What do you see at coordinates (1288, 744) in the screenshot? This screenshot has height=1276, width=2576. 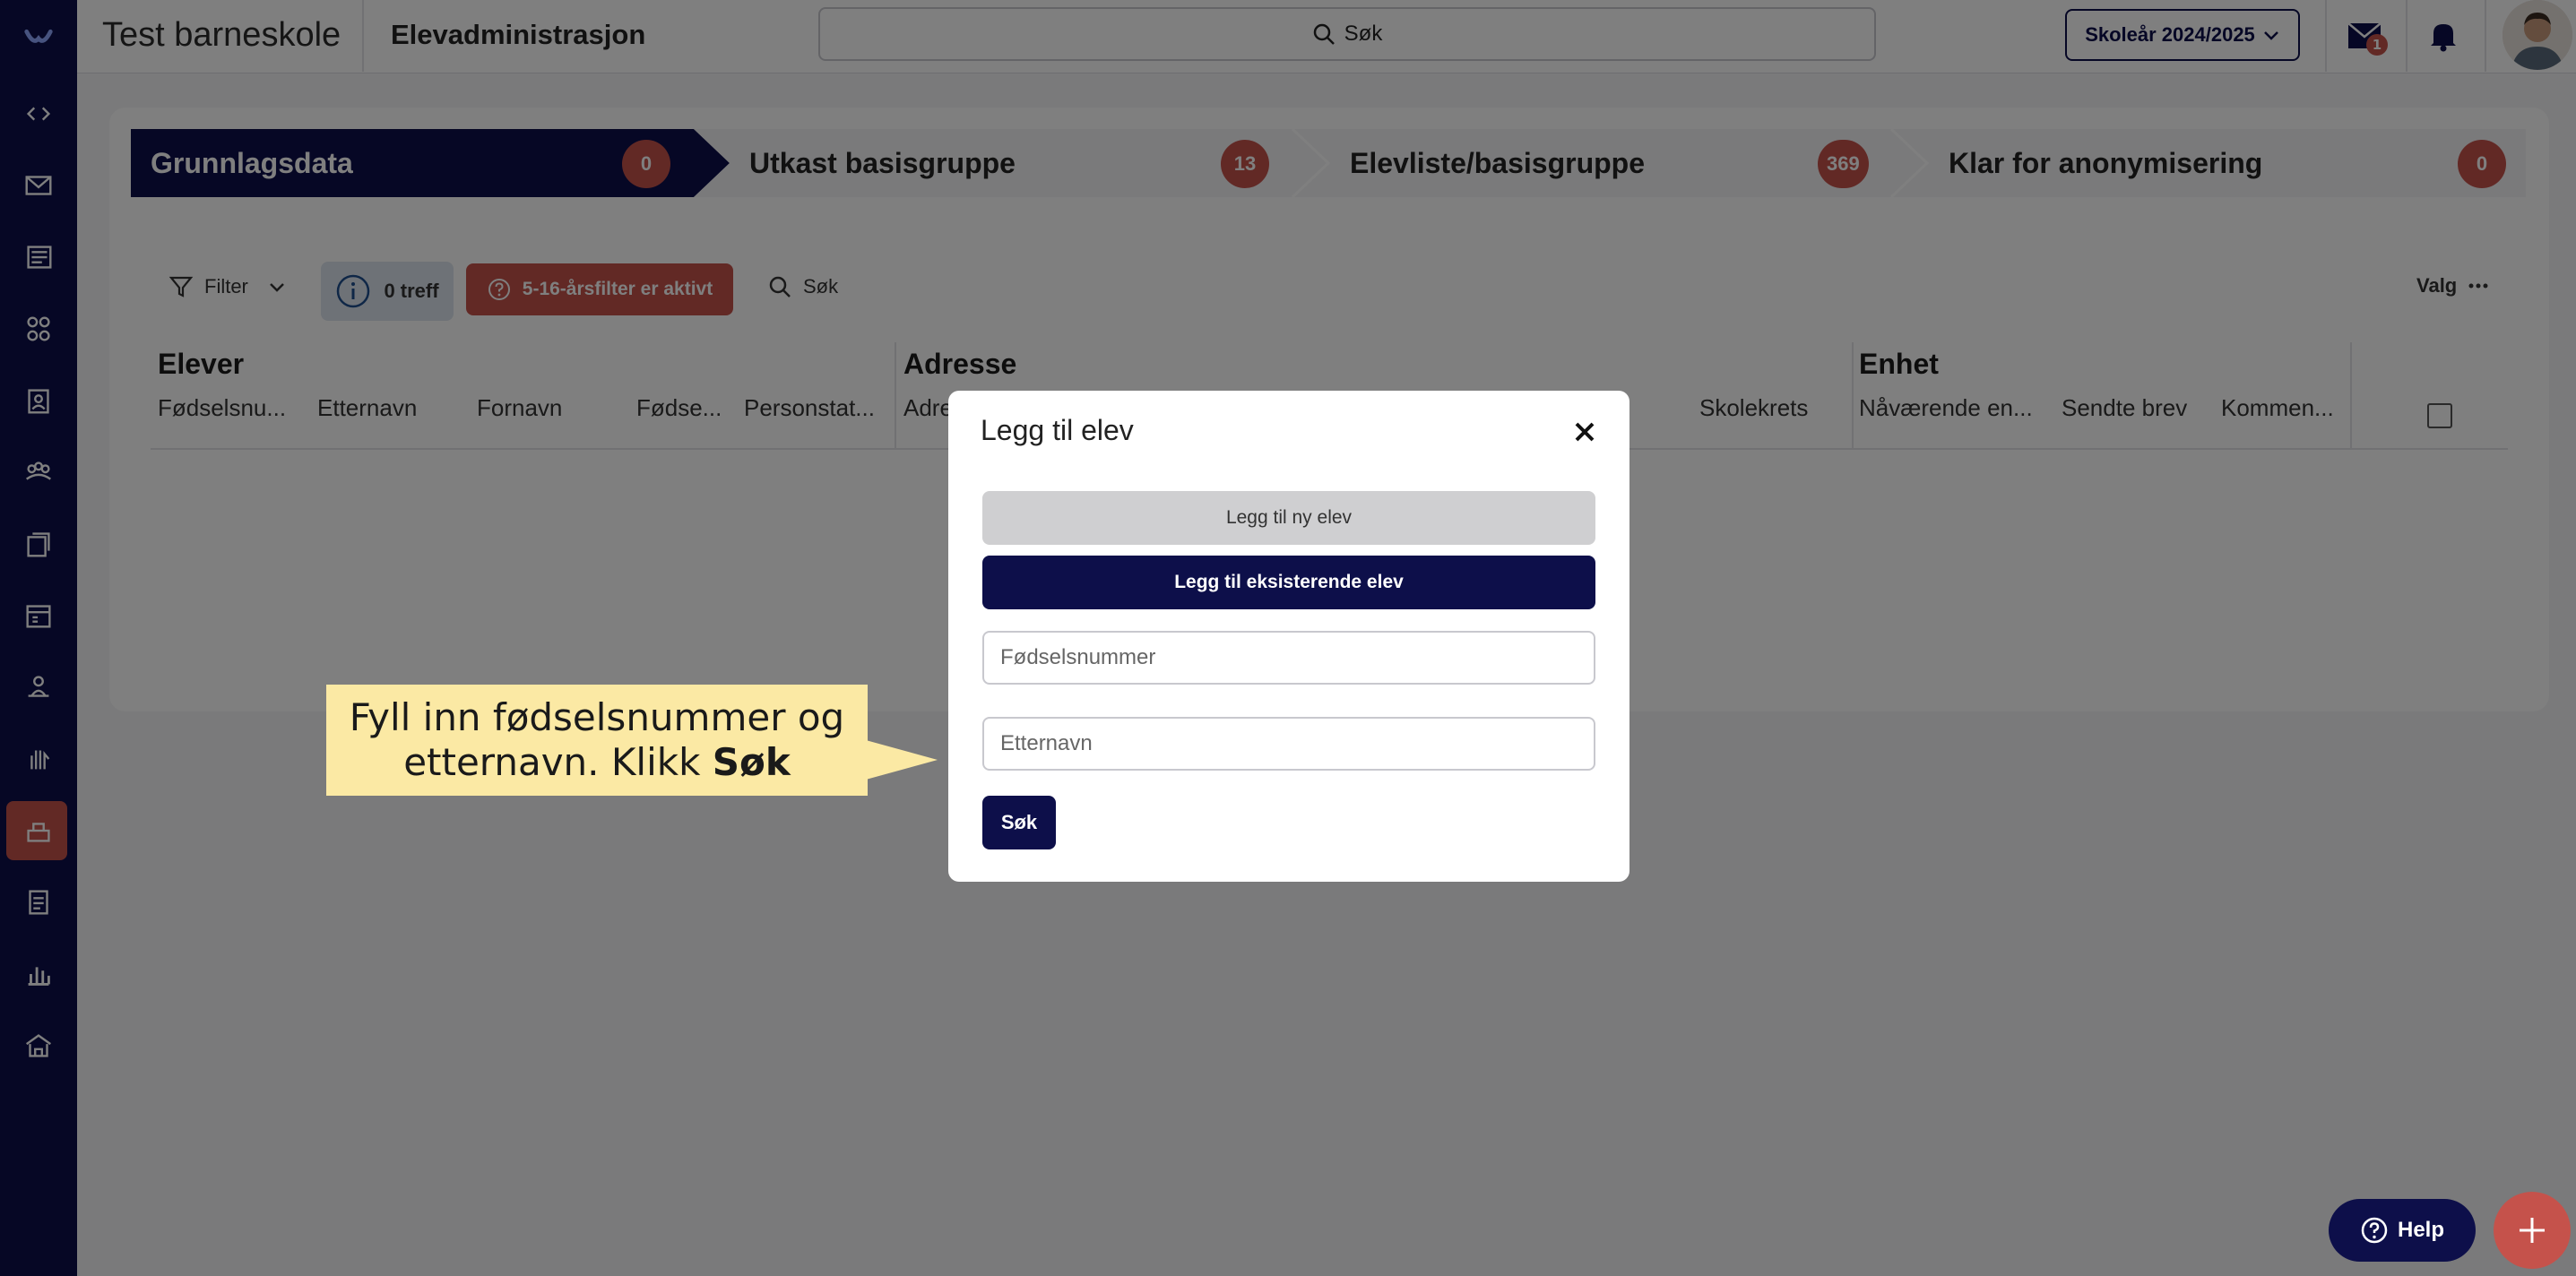 I see `etternavn-input` at bounding box center [1288, 744].